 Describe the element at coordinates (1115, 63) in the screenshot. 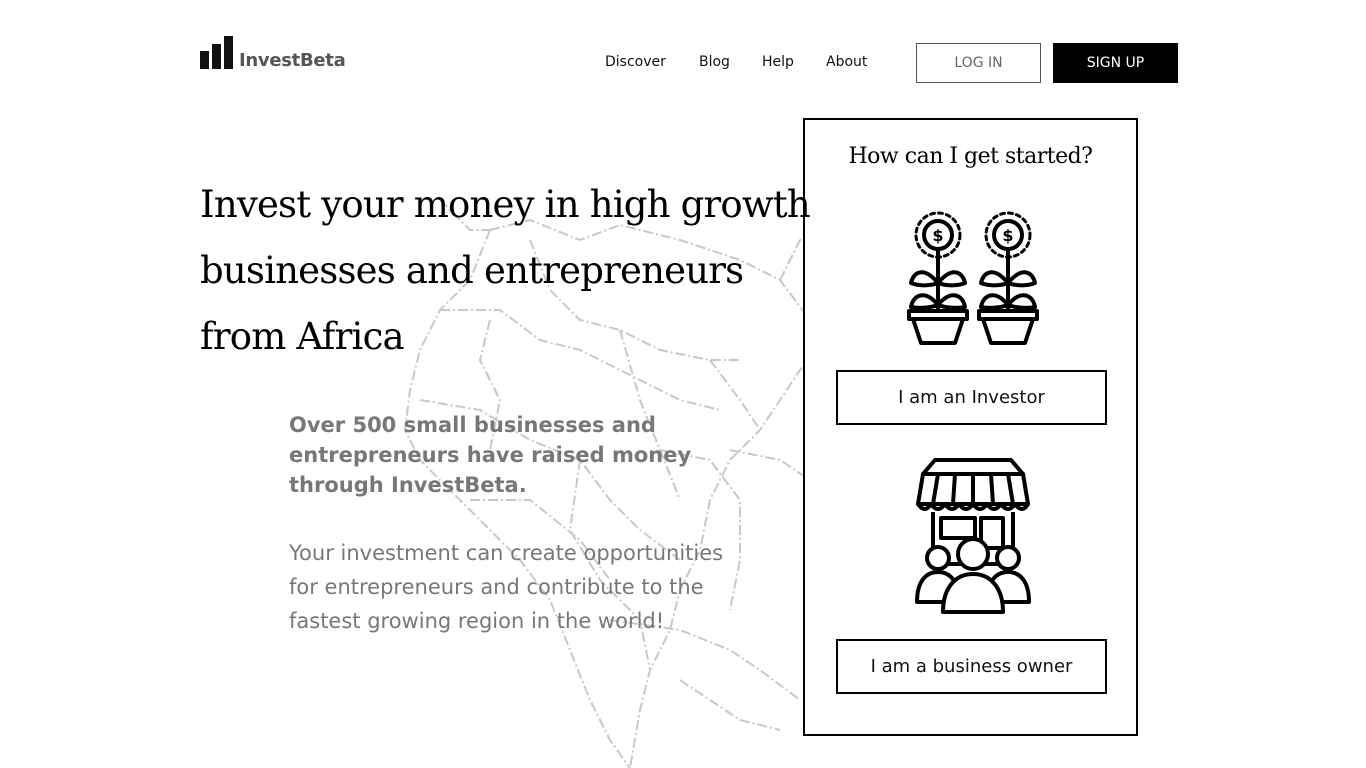

I see `signup-button: SIGN UP` at that location.